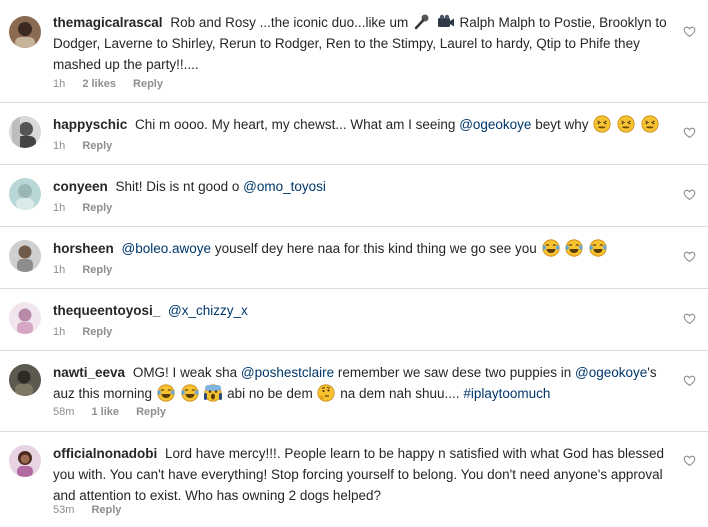 The height and width of the screenshot is (527, 708). Describe the element at coordinates (167, 248) in the screenshot. I see `mention-link: @boleo.awoye` at that location.